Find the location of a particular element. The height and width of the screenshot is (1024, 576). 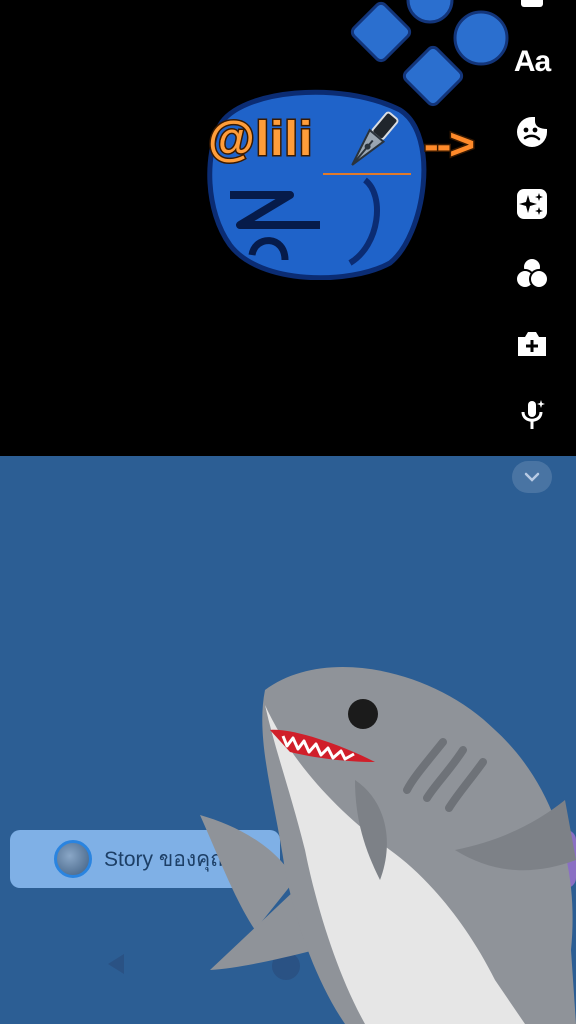

voice-effect-tool is located at coordinates (532, 414).